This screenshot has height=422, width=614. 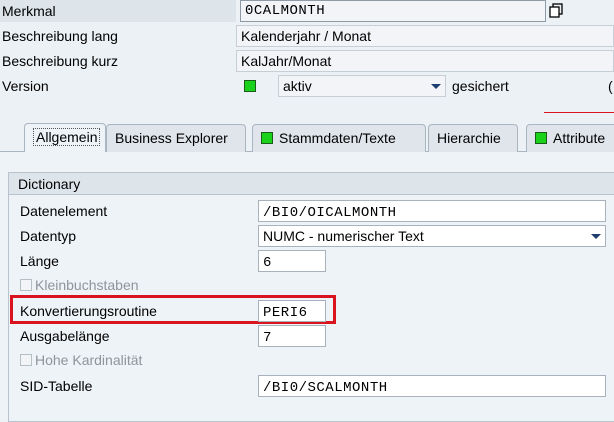 What do you see at coordinates (432, 236) in the screenshot?
I see `datentyp-dropdown: NUMC - numerischer Text` at bounding box center [432, 236].